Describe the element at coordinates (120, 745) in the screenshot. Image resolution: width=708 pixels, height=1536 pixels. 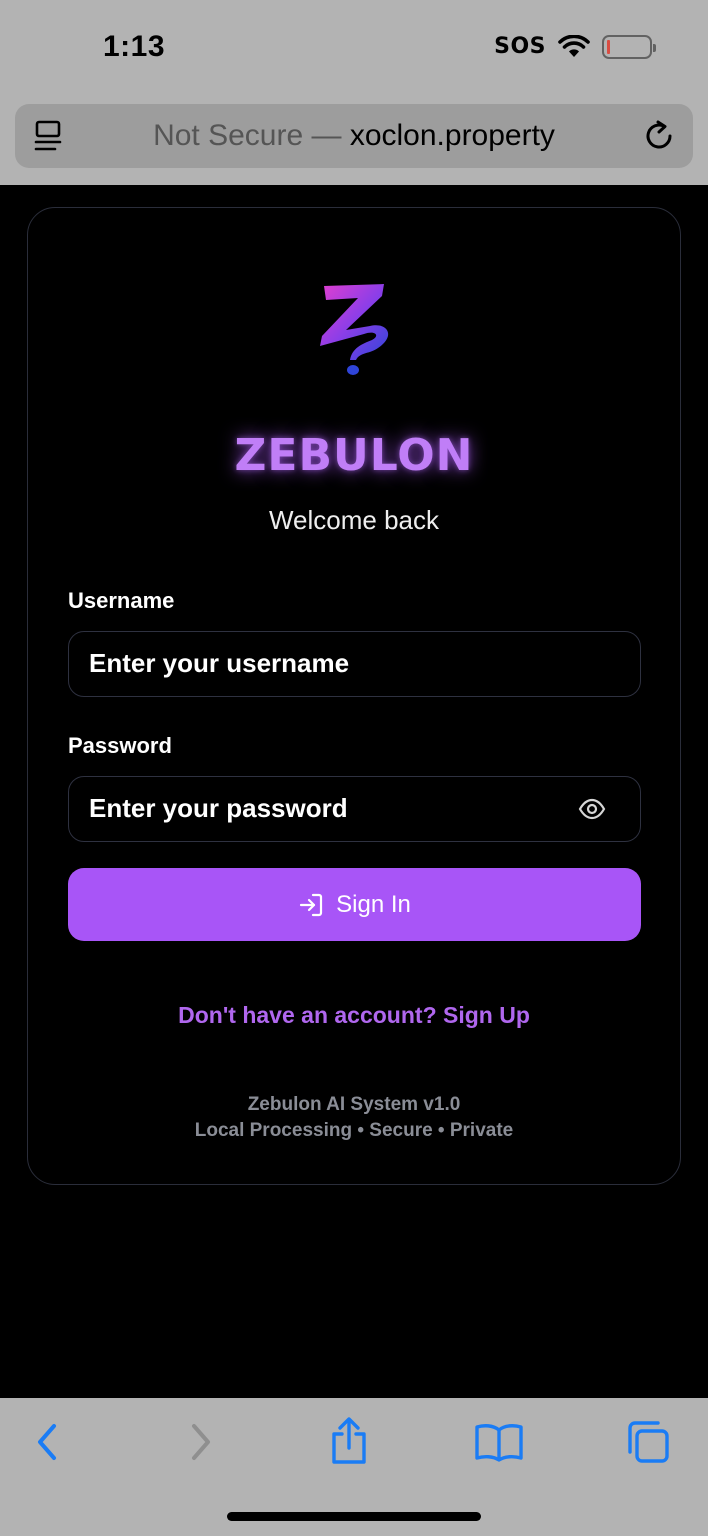
I see `password-label: Password` at that location.